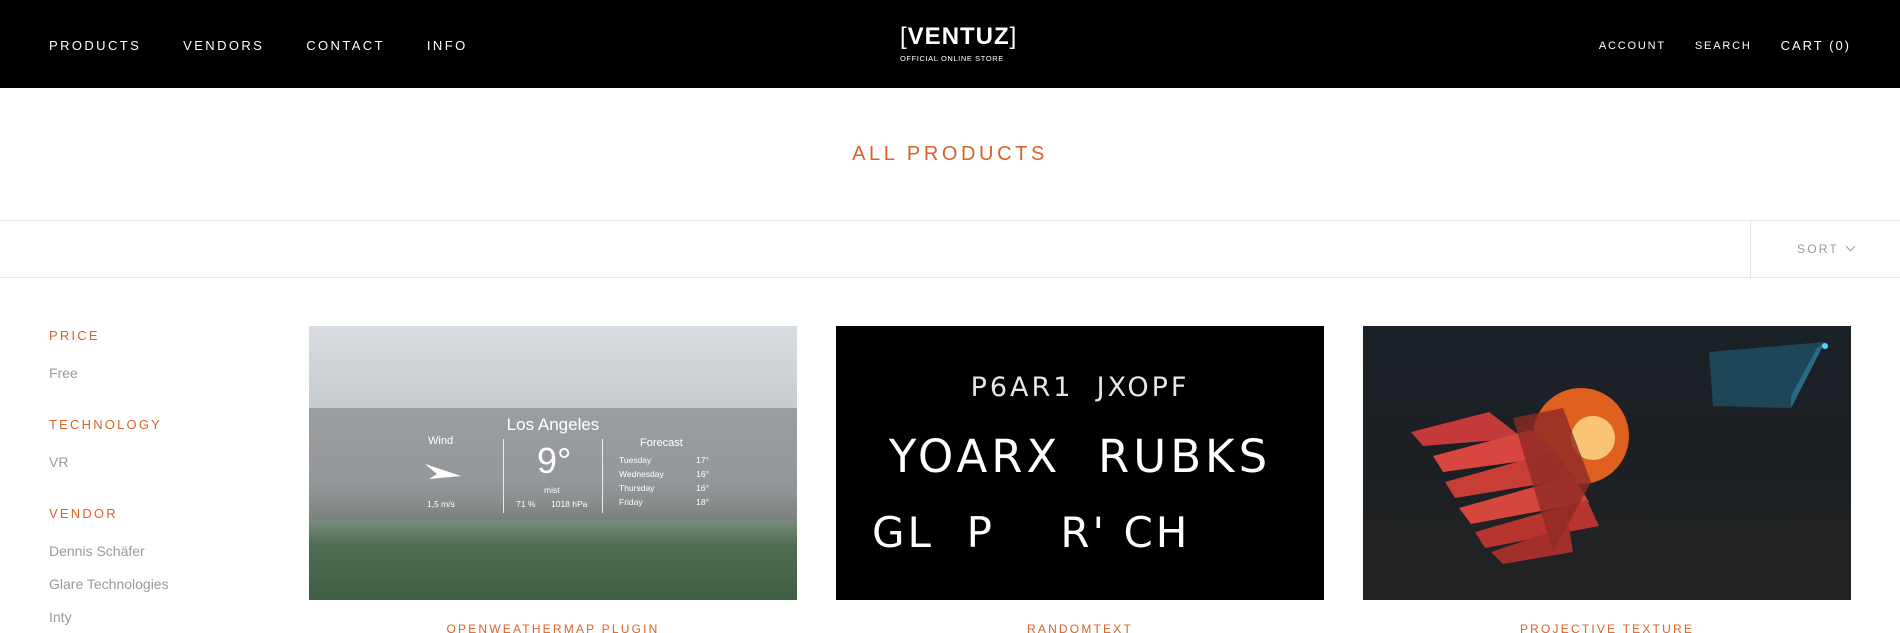 This screenshot has width=1900, height=633. Describe the element at coordinates (1031, 532) in the screenshot. I see `randomtext-line: GL P R' CH` at that location.